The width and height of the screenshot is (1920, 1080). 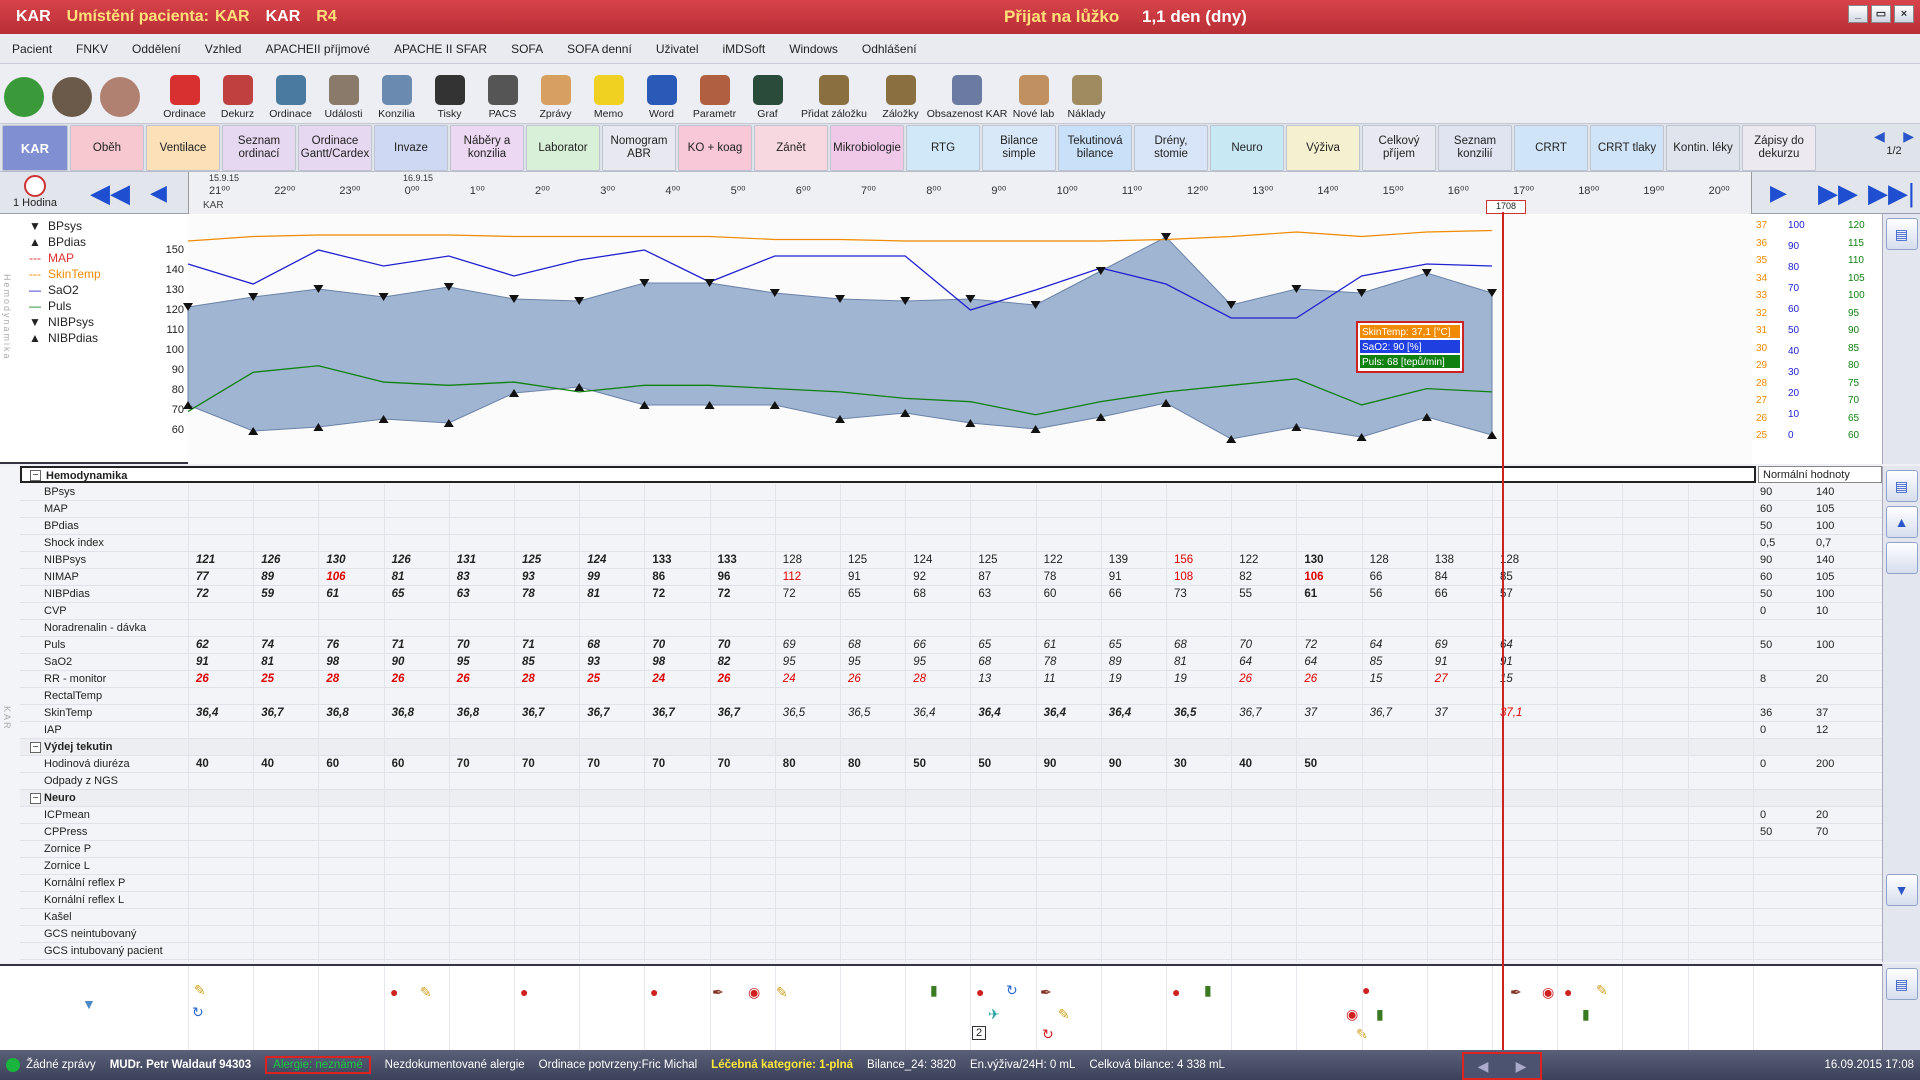 I want to click on grid-cell: 87, so click(x=1004, y=577).